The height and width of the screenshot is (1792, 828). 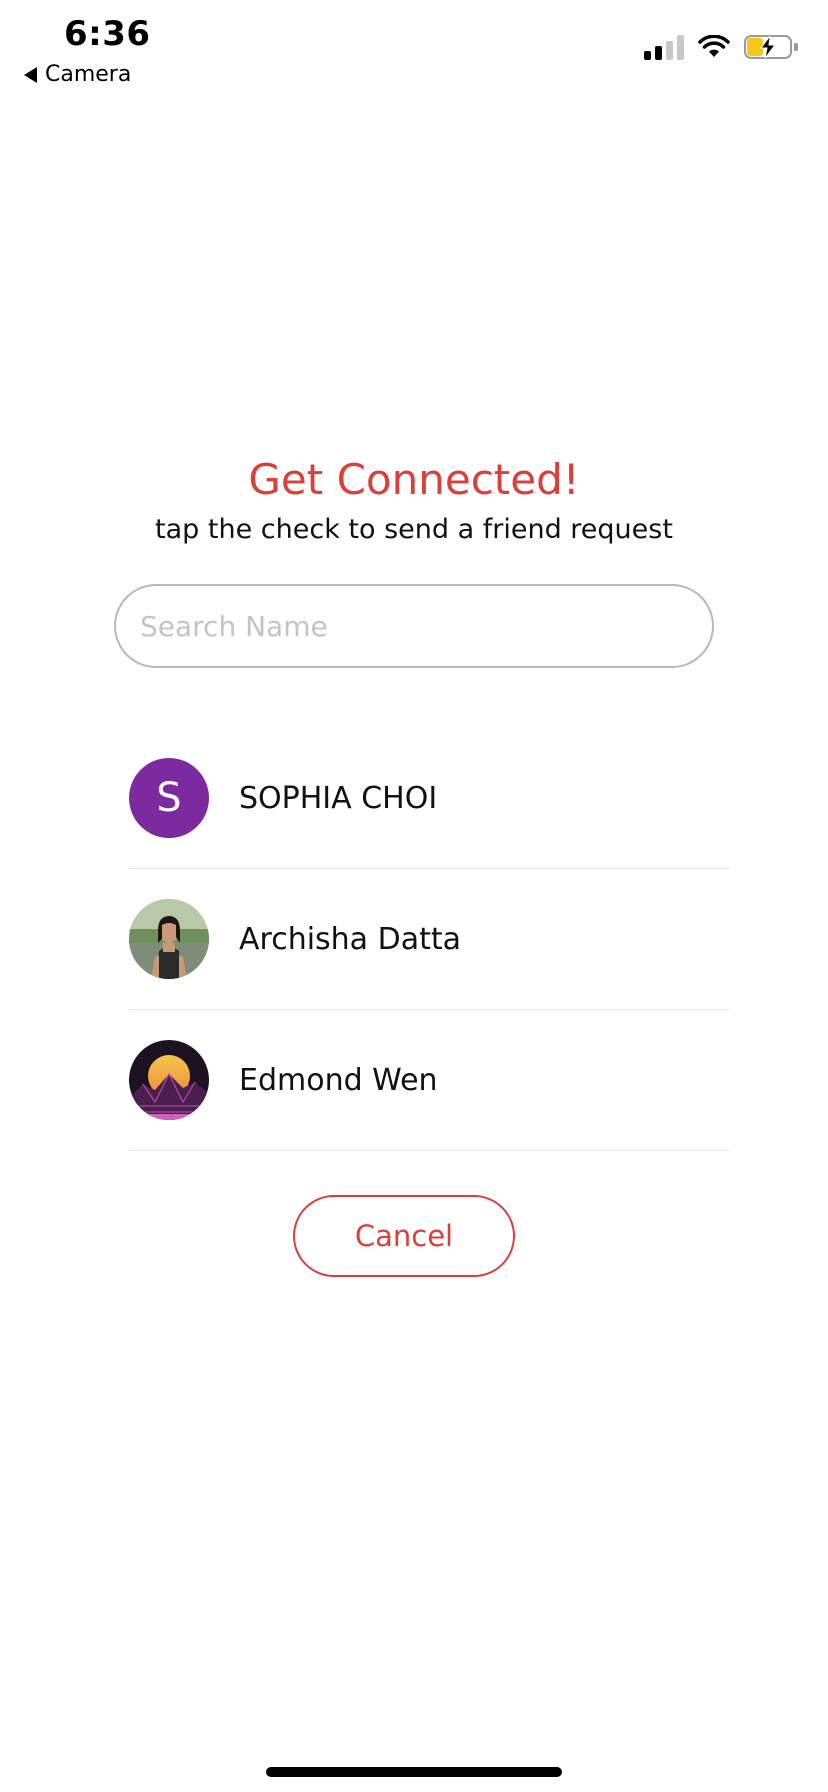 I want to click on friend-row: Archisha Datta, so click(x=429, y=939).